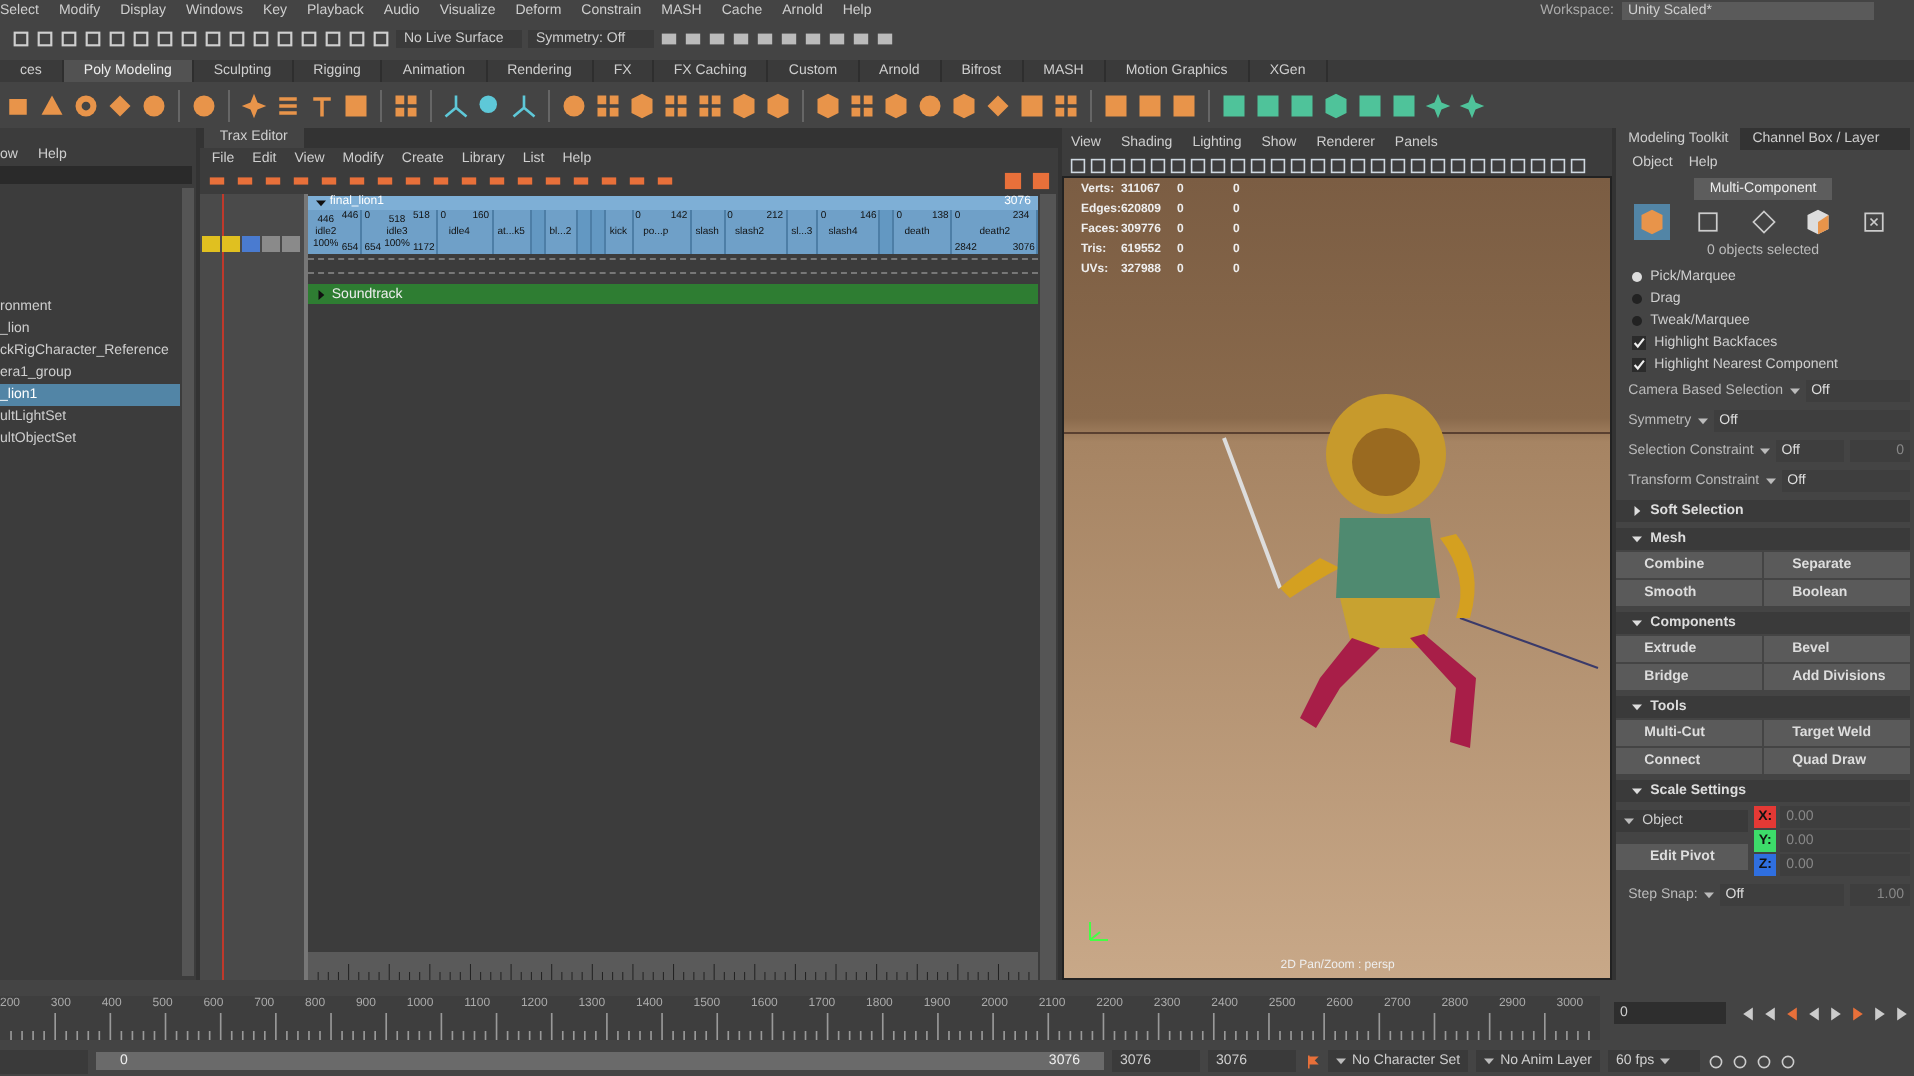 This screenshot has width=1914, height=1076. What do you see at coordinates (230, 244) in the screenshot?
I see `mute-icon` at bounding box center [230, 244].